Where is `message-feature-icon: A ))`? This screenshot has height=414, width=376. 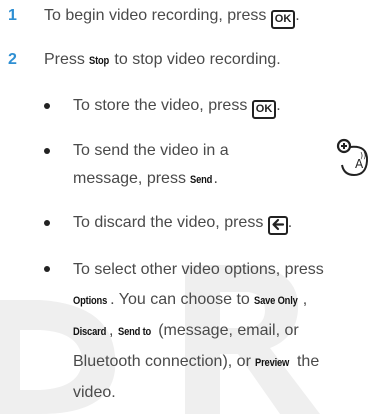 message-feature-icon: A )) is located at coordinates (352, 157).